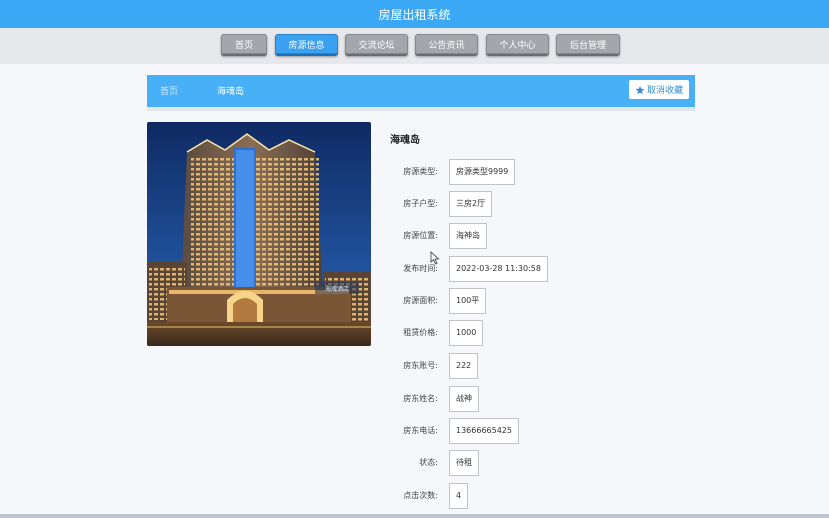 The height and width of the screenshot is (518, 829). What do you see at coordinates (420, 365) in the screenshot?
I see `field-label: 房东账号:` at bounding box center [420, 365].